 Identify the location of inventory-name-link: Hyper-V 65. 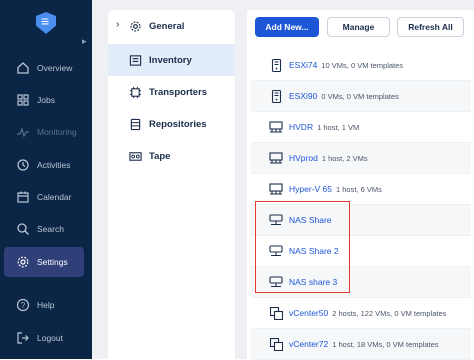
(310, 189).